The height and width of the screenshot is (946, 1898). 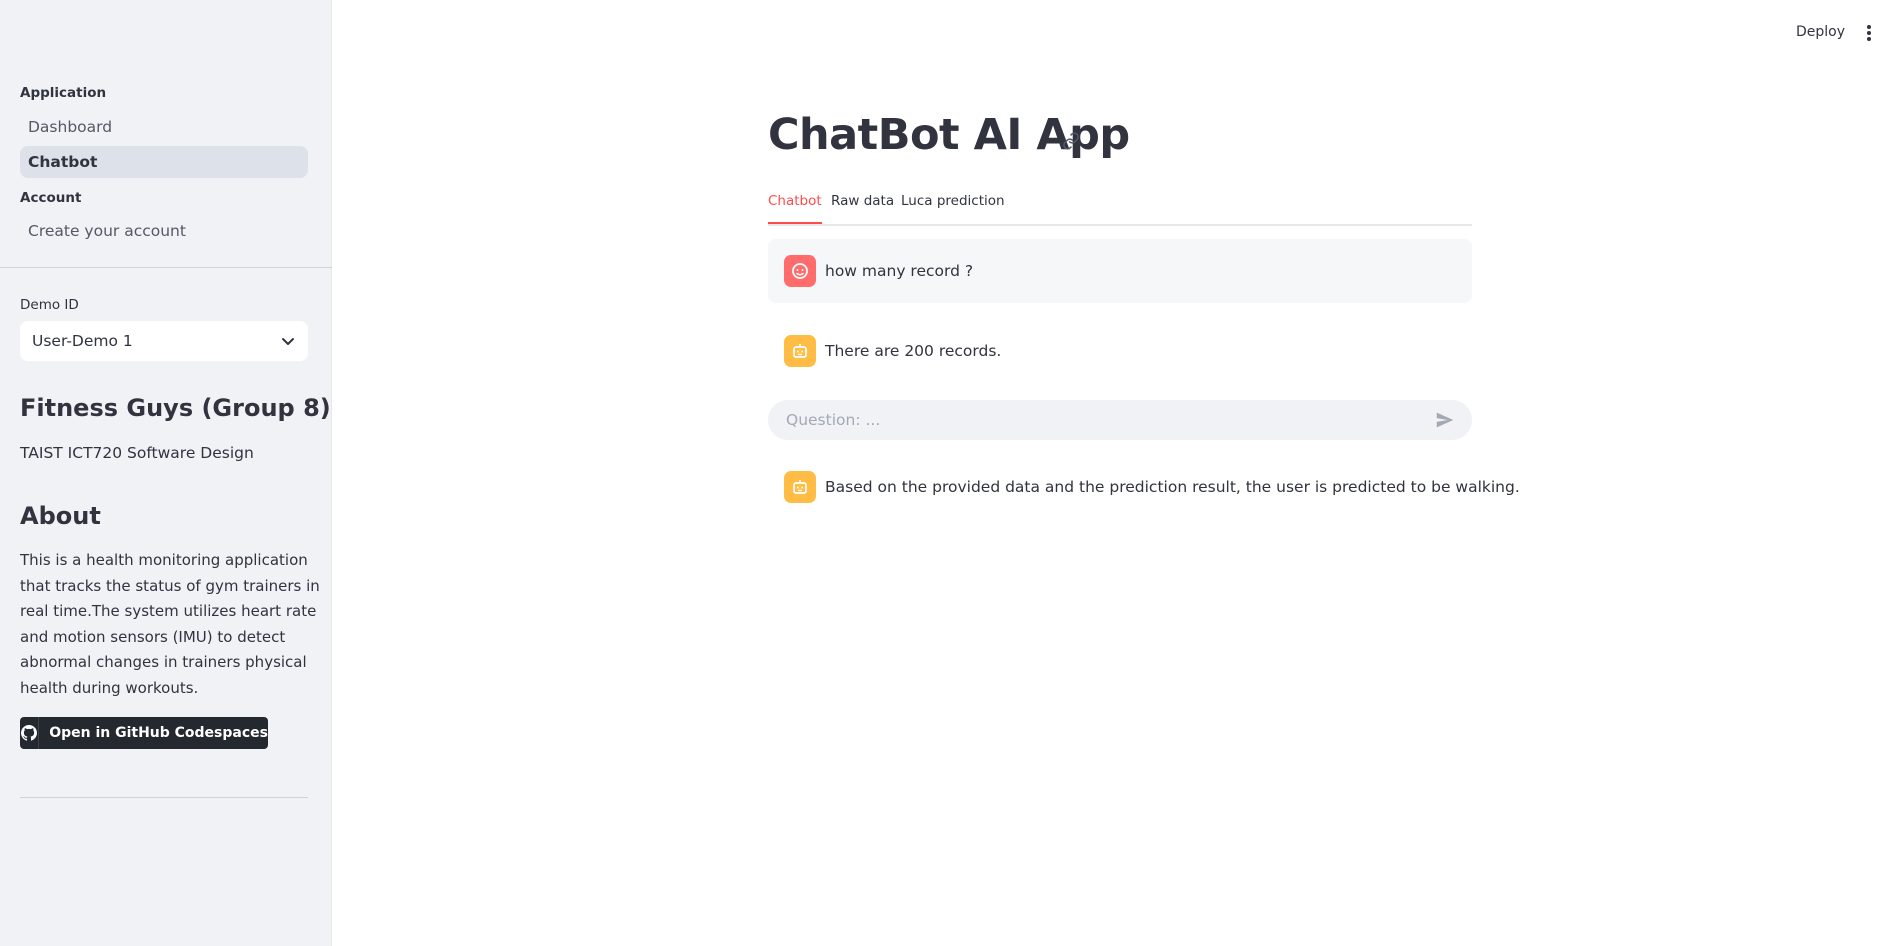 I want to click on demo-id-value: User-Demo 1, so click(x=82, y=341).